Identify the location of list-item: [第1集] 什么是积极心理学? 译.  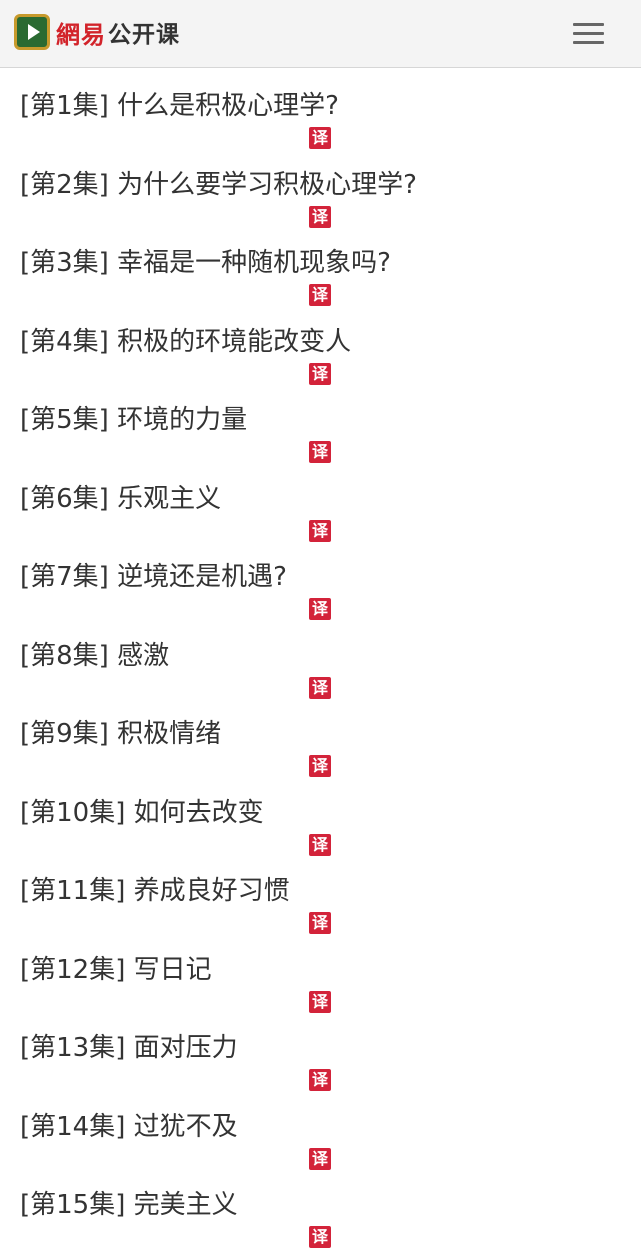
(320, 109).